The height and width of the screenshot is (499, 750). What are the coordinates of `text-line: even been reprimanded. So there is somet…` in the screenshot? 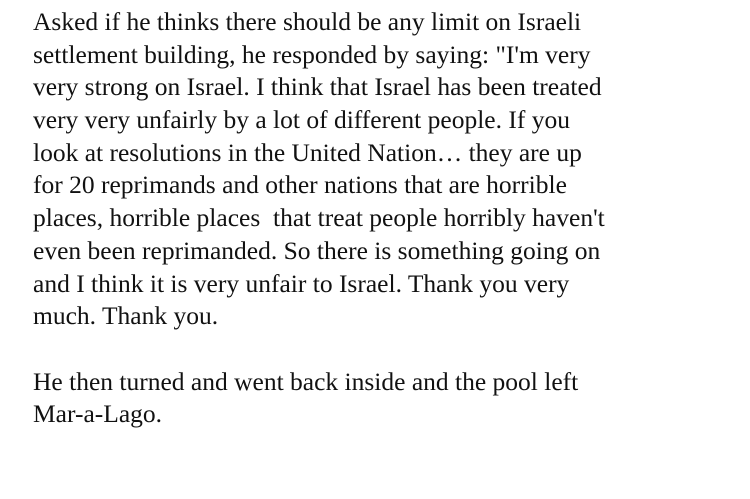 It's located at (317, 250).